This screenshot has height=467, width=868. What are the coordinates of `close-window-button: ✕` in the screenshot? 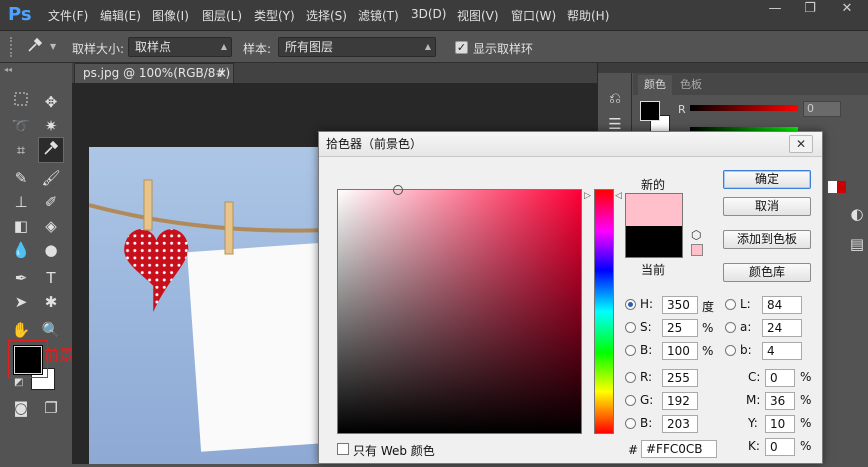 It's located at (847, 10).